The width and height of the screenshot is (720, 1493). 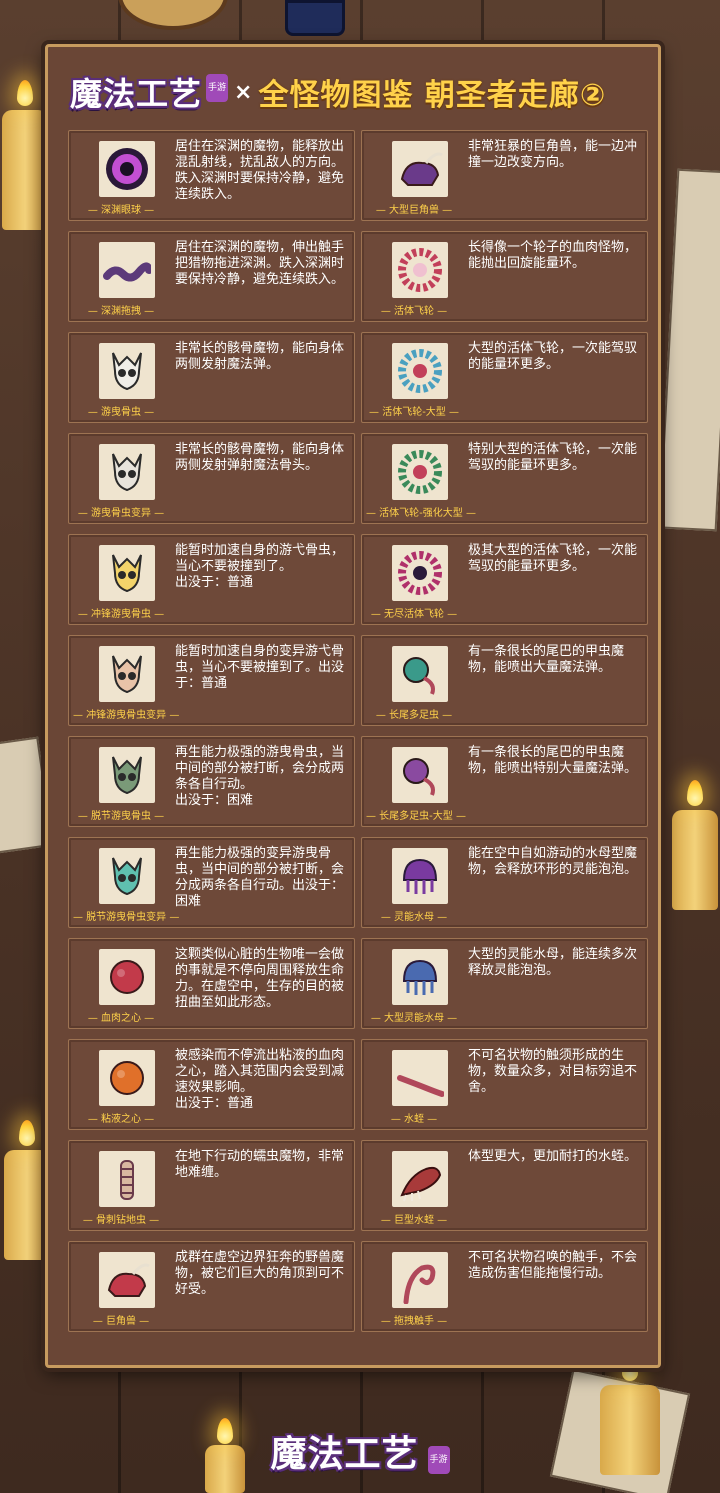 What do you see at coordinates (127, 674) in the screenshot?
I see `charge-skull-mutant-icon` at bounding box center [127, 674].